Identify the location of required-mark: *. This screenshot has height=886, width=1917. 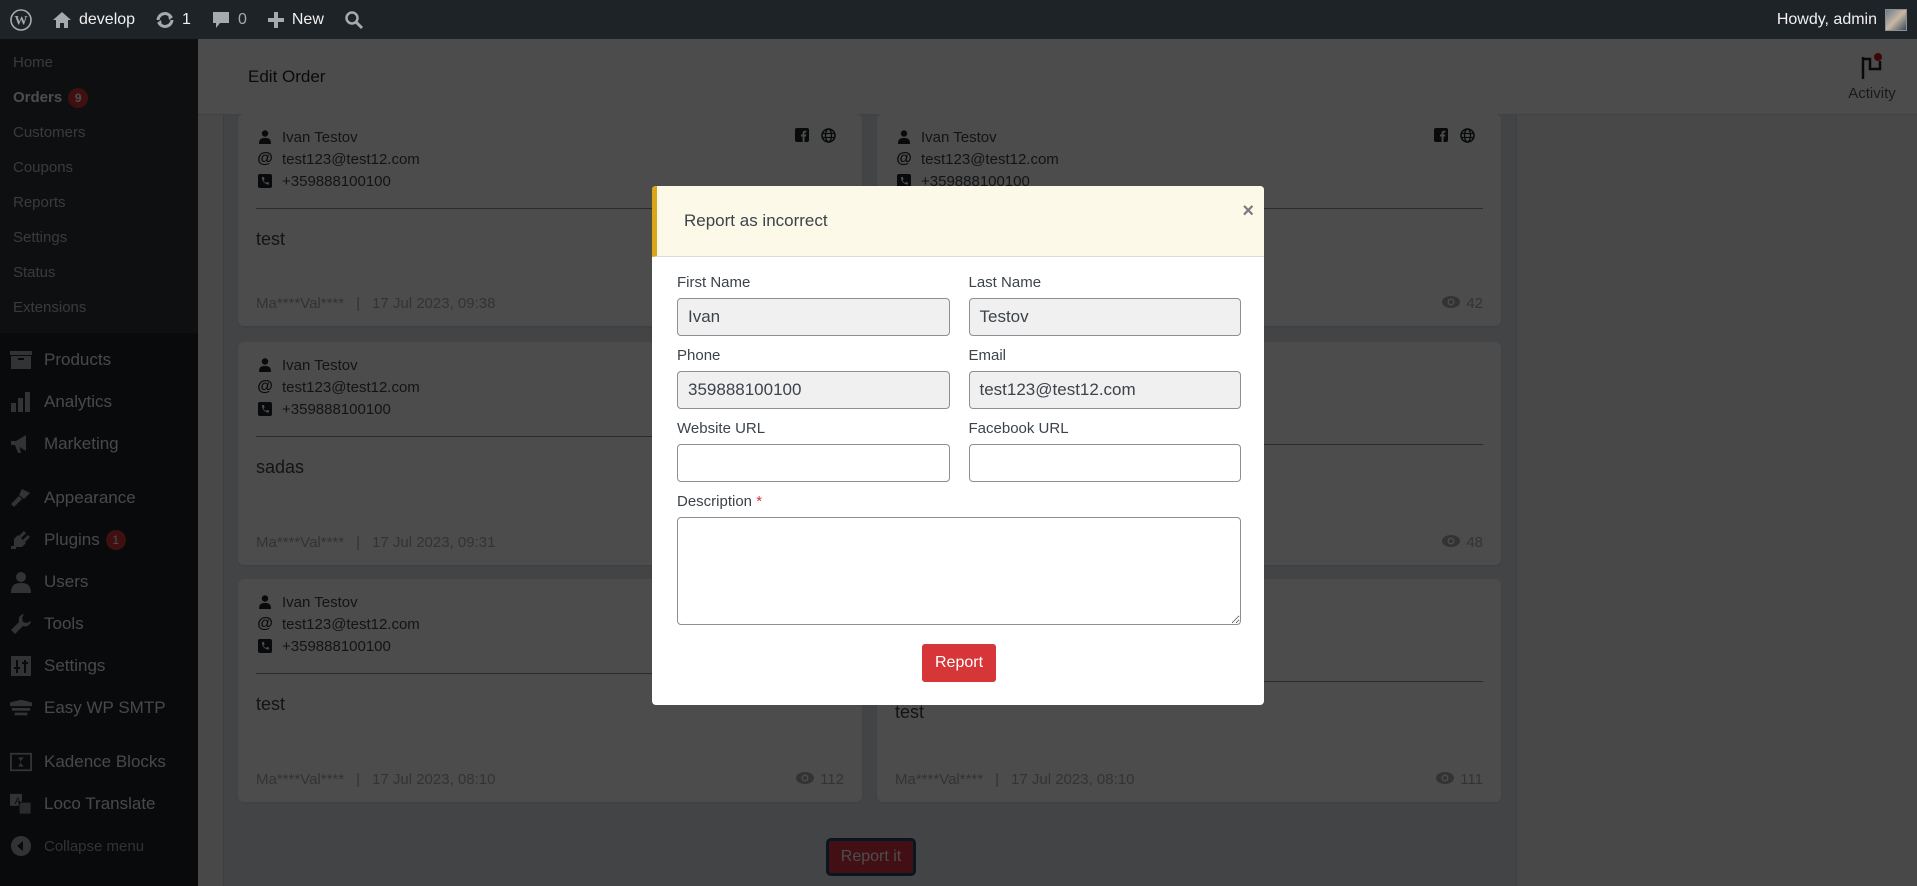
(759, 501).